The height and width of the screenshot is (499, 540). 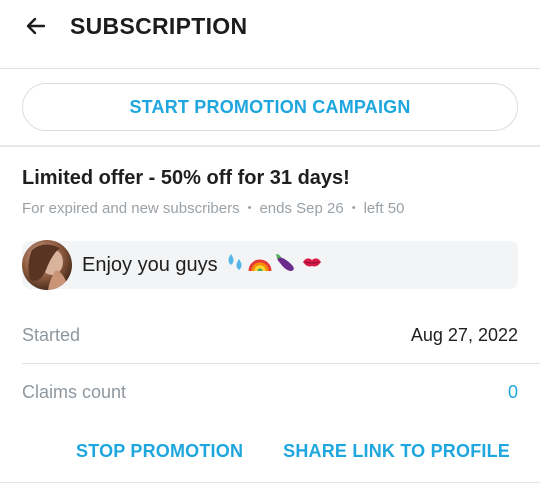 I want to click on share-link-to-profile-button: SHARE LINK TO PROFILE, so click(x=396, y=451).